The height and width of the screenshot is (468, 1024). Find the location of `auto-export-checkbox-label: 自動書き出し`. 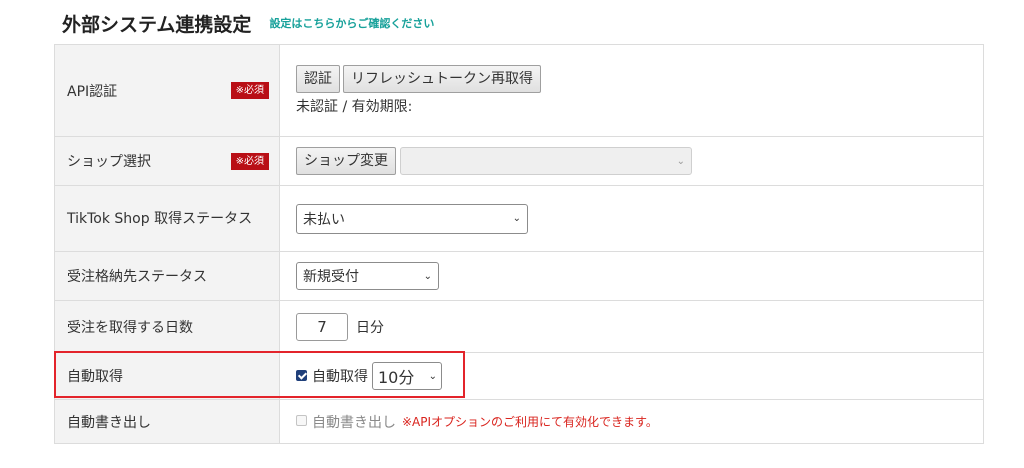

auto-export-checkbox-label: 自動書き出し is located at coordinates (354, 422).